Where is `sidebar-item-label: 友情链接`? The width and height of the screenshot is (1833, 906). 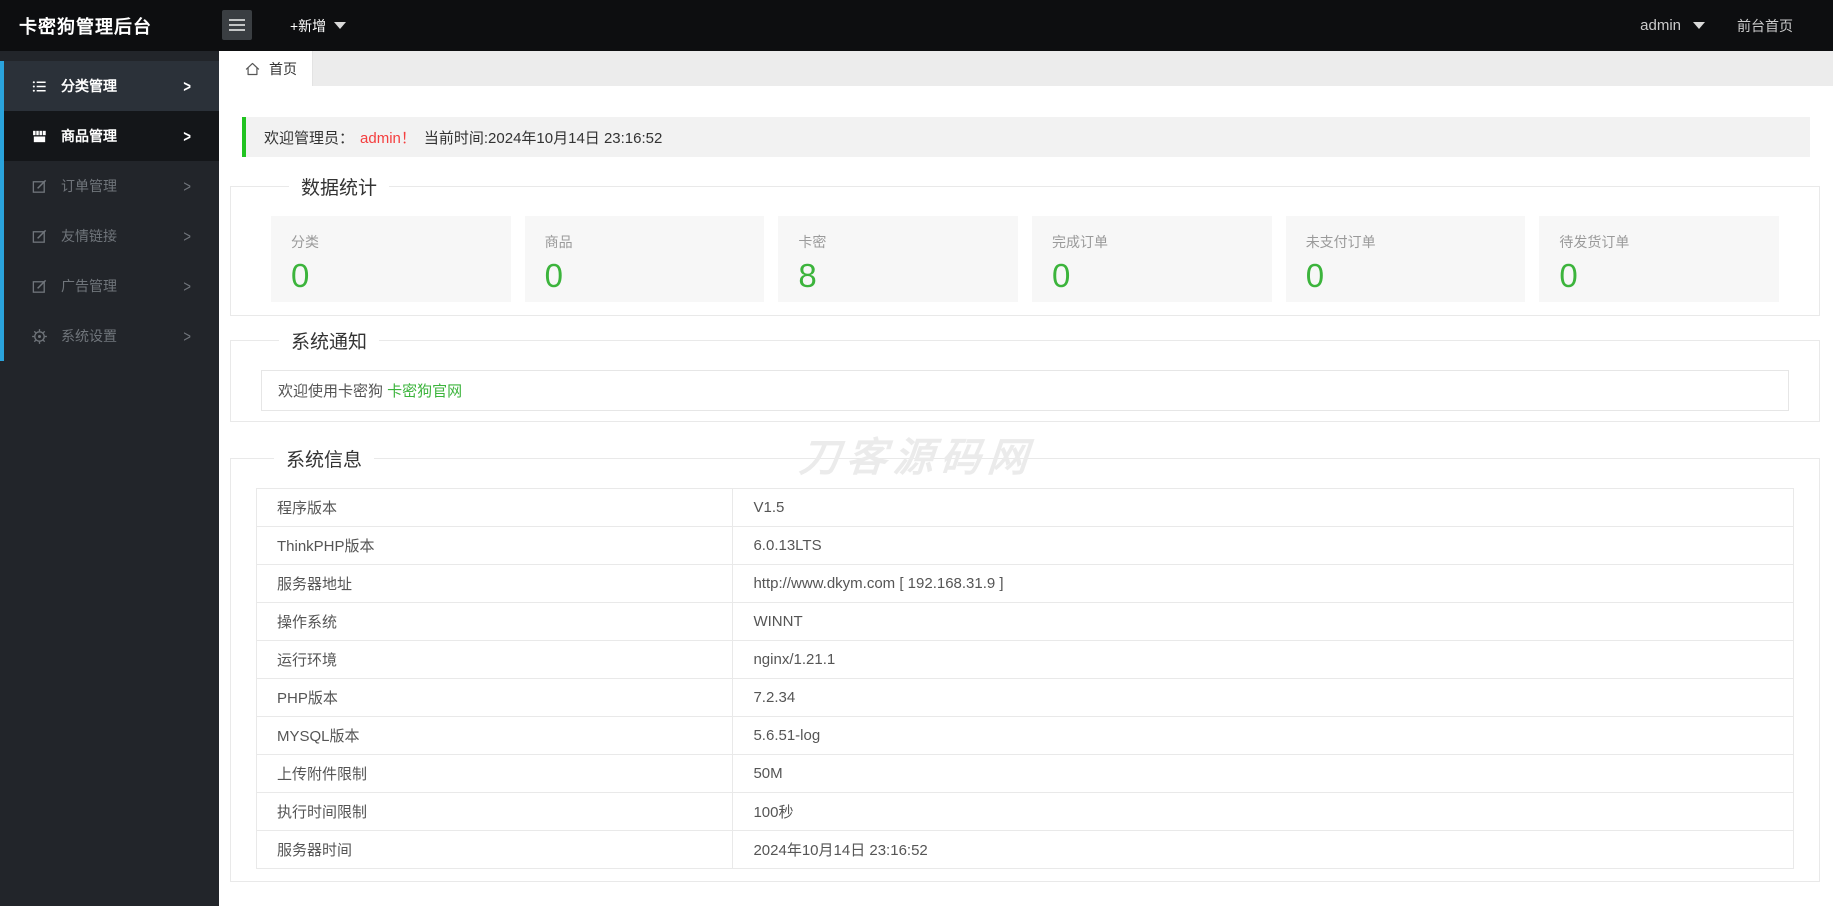 sidebar-item-label: 友情链接 is located at coordinates (89, 236).